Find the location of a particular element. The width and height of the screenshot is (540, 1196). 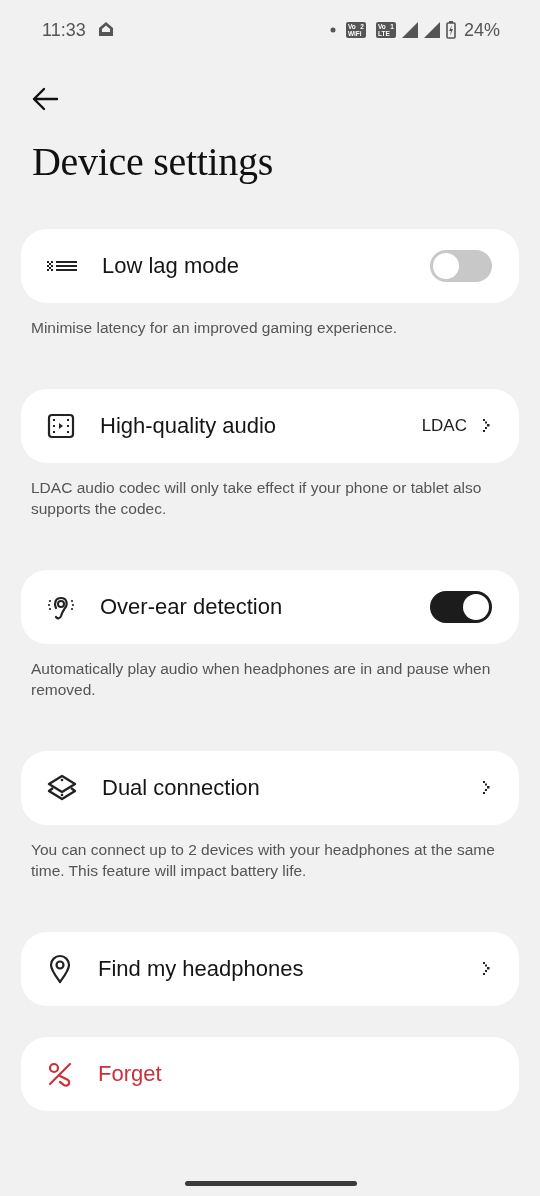

dot-icon is located at coordinates (332, 30).